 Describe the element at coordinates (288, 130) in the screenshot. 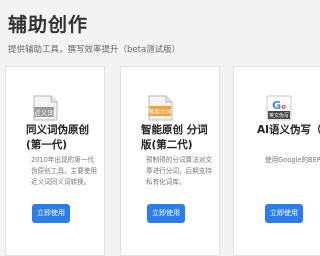

I see `card-title: AI语义伪写（第` at that location.